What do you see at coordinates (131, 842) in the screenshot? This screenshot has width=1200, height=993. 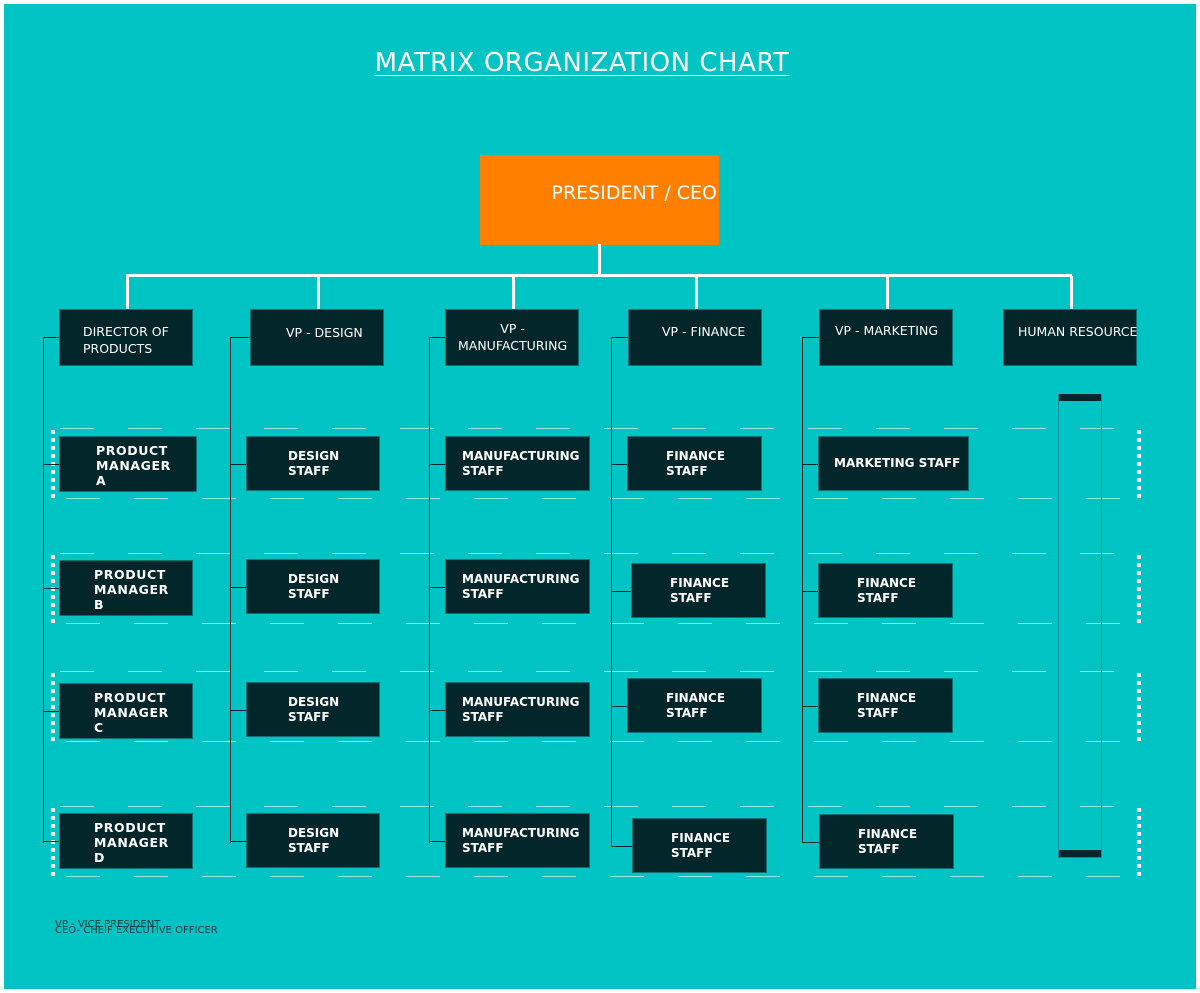 I see `staff-label: PRODUCT MANAGER D` at bounding box center [131, 842].